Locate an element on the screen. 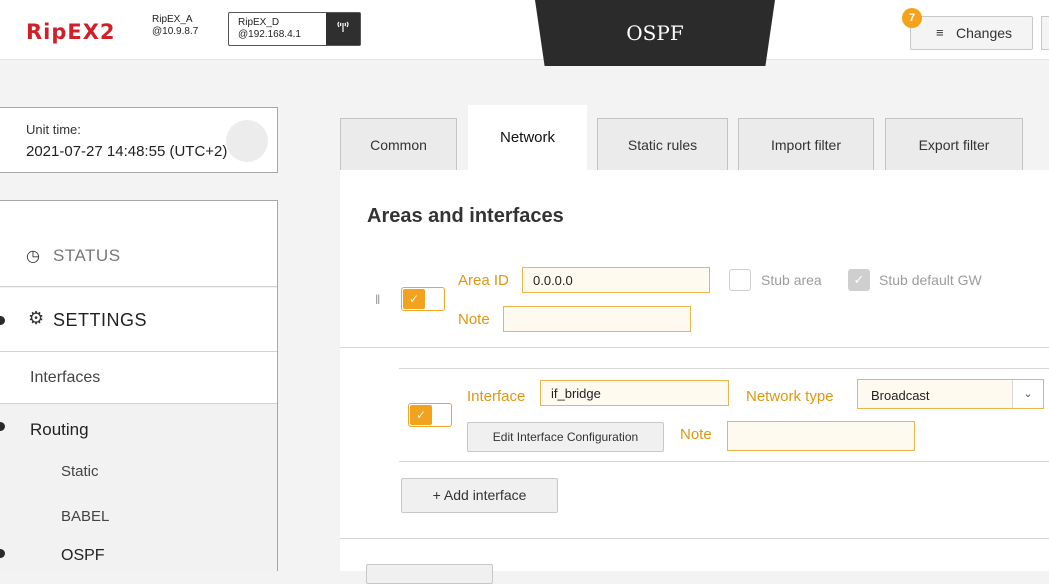 The width and height of the screenshot is (1049, 584). section-heading: Areas and interfaces is located at coordinates (465, 216).